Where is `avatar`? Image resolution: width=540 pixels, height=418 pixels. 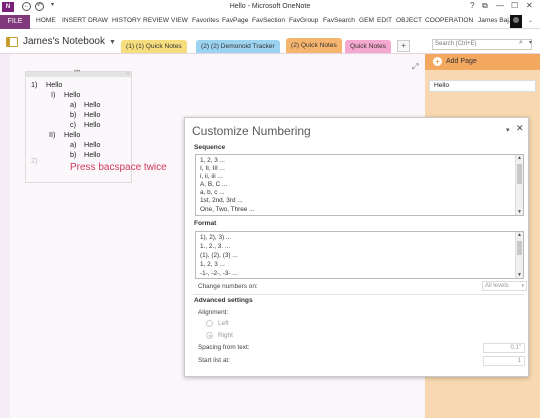 avatar is located at coordinates (516, 21).